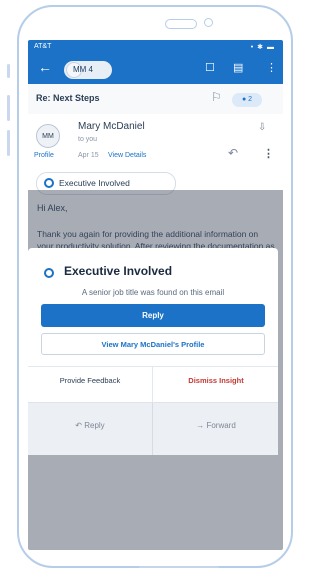 Image resolution: width=320 pixels, height=577 pixels. I want to click on dismiss-insight-button: Dismiss Insight, so click(216, 380).